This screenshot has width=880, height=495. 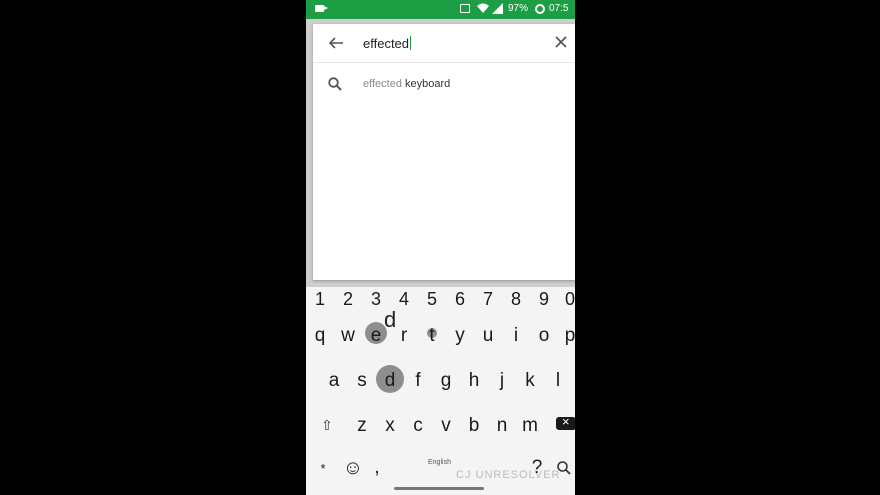 I want to click on key-k: k, so click(x=530, y=381).